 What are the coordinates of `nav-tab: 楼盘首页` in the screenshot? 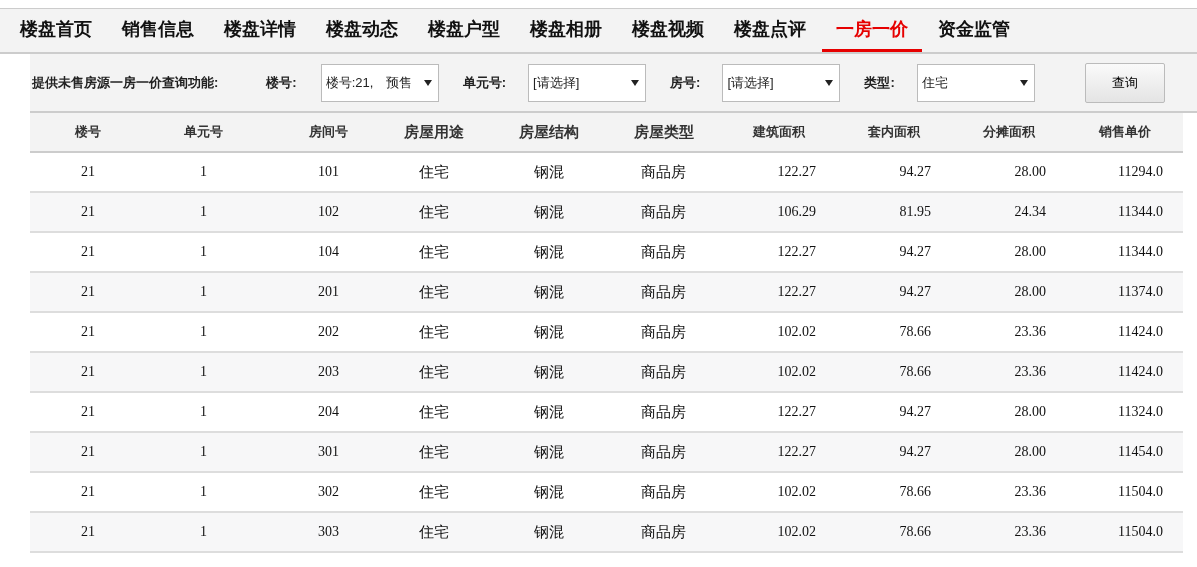 It's located at (56, 30).